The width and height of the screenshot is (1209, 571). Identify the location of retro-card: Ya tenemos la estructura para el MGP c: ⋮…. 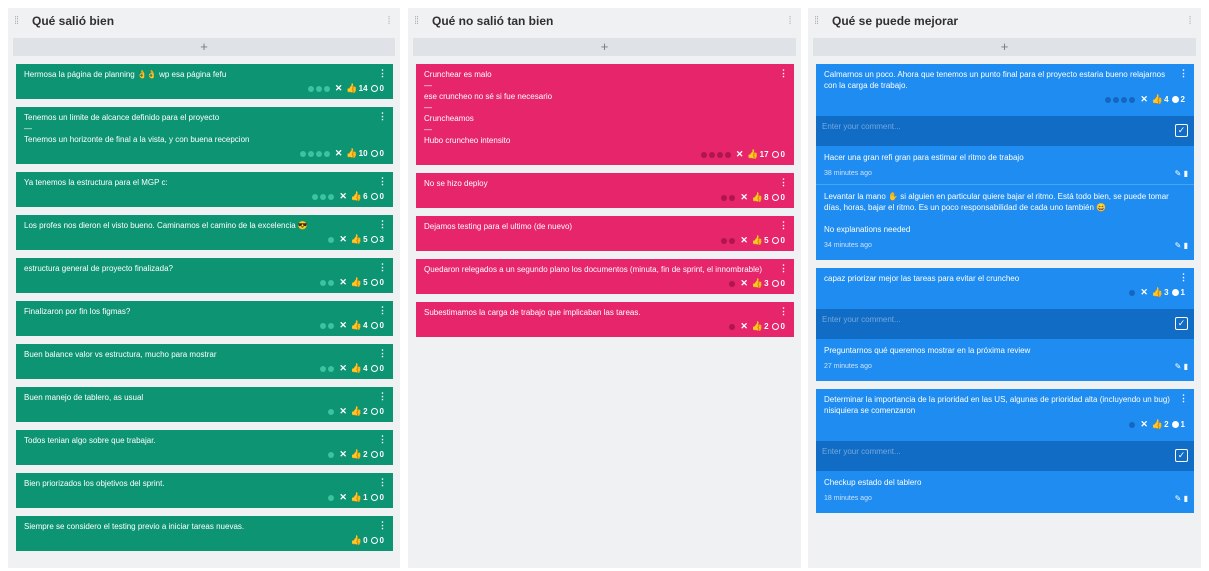
(204, 189).